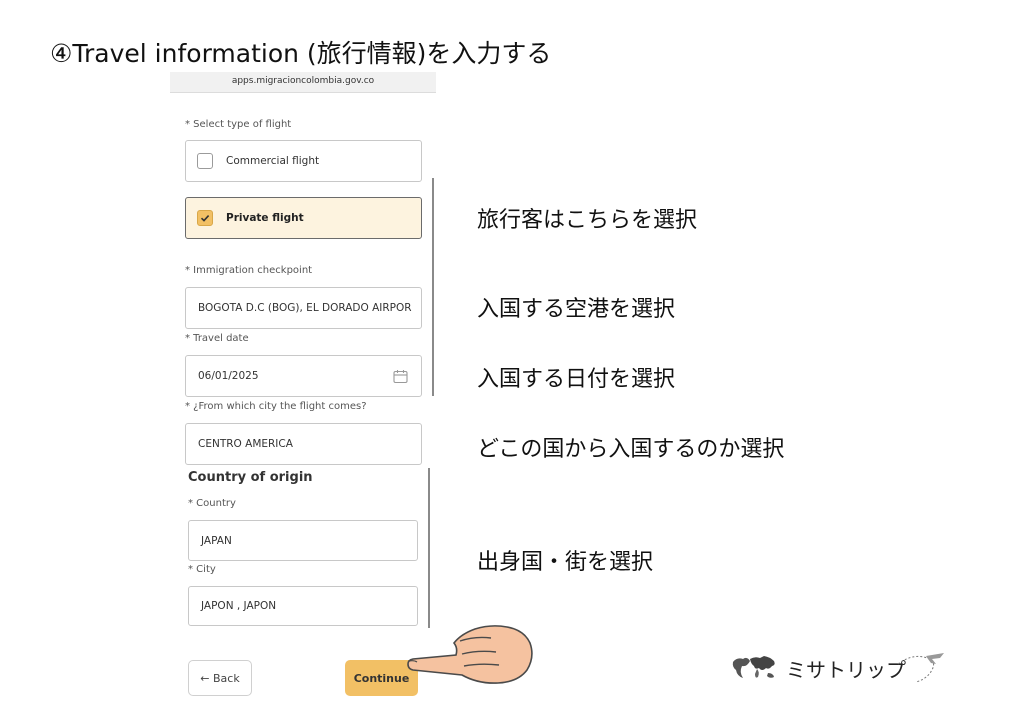  What do you see at coordinates (250, 477) in the screenshot?
I see `country-of-origin-heading: Country of origin` at bounding box center [250, 477].